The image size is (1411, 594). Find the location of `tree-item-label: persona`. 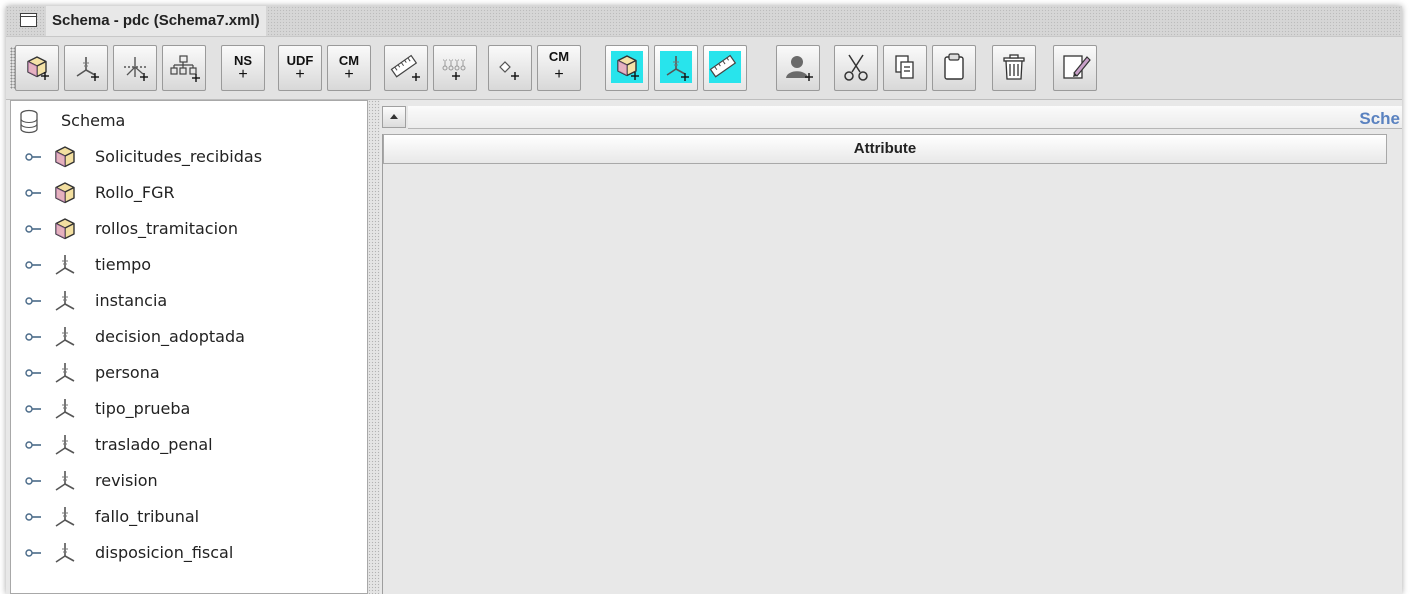

tree-item-label: persona is located at coordinates (127, 372).